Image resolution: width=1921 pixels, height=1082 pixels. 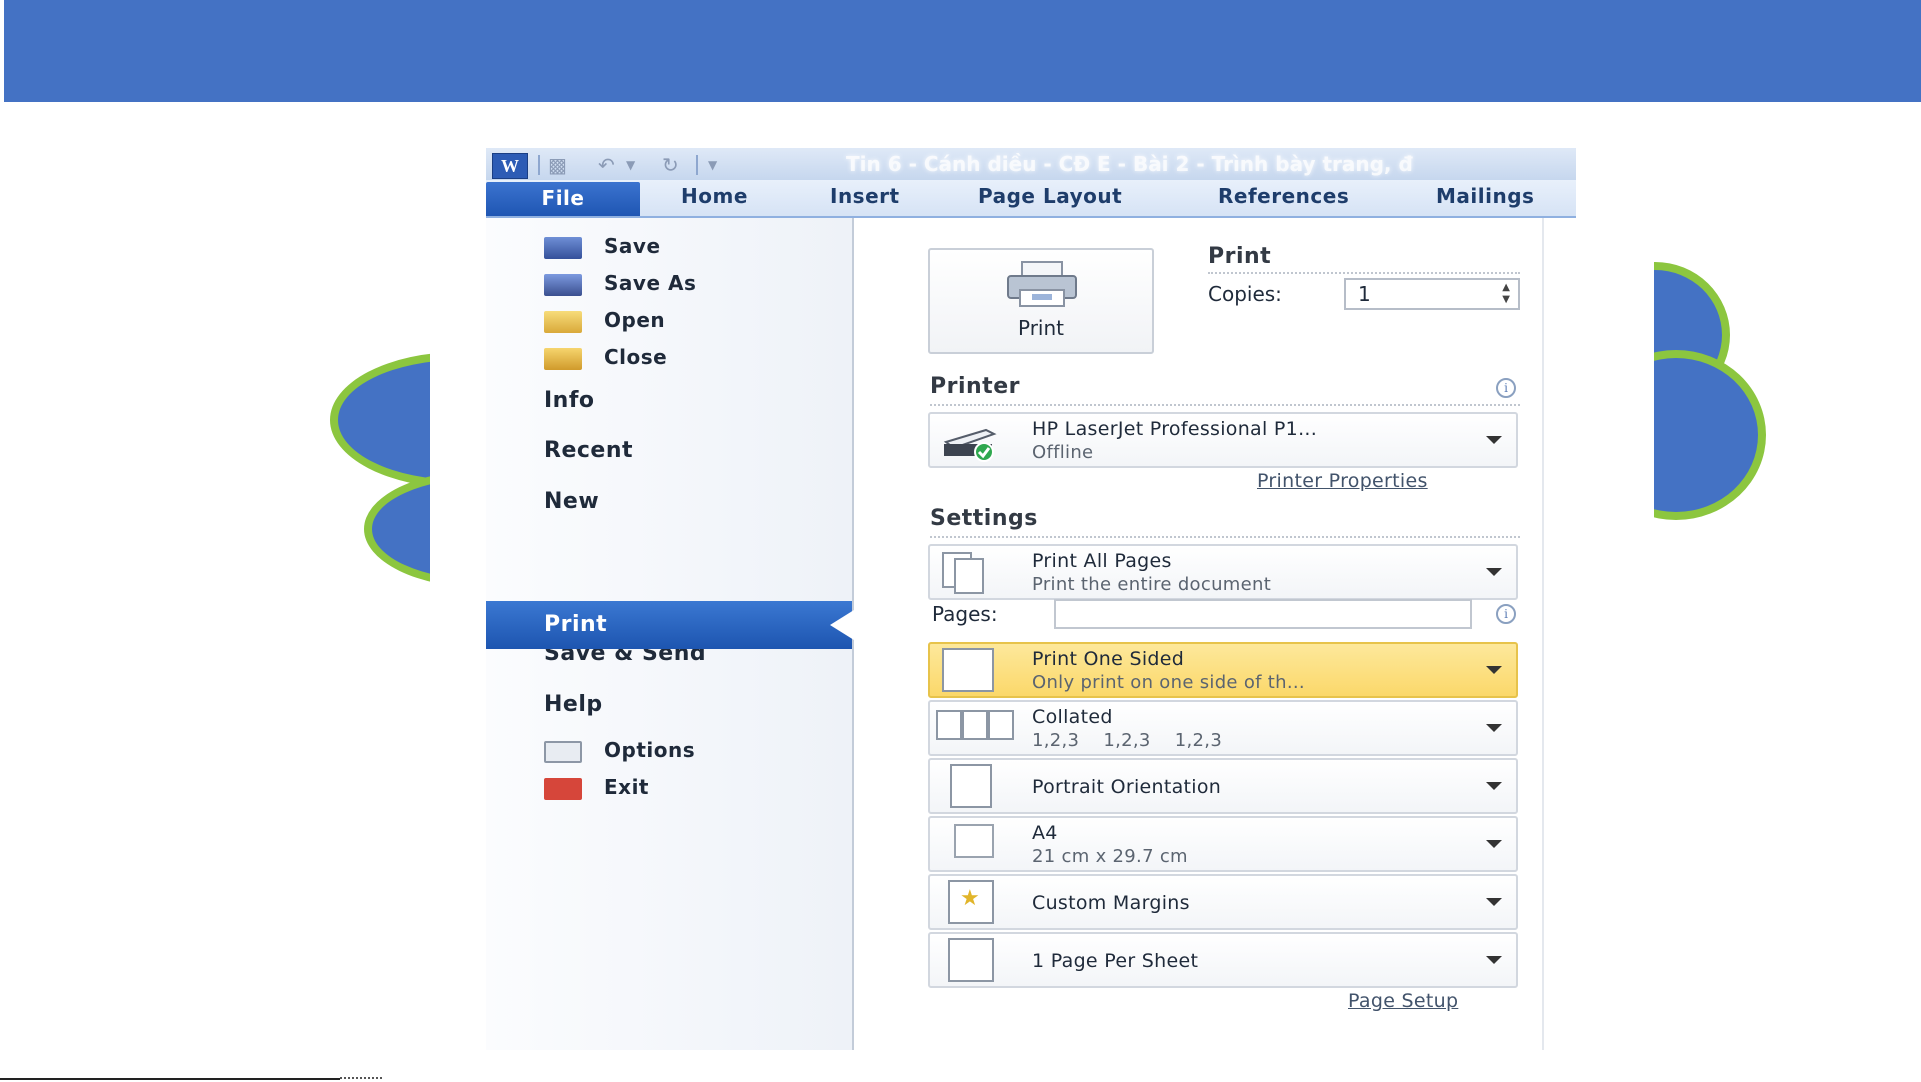 What do you see at coordinates (1225, 537) in the screenshot?
I see `settings-heading-rule` at bounding box center [1225, 537].